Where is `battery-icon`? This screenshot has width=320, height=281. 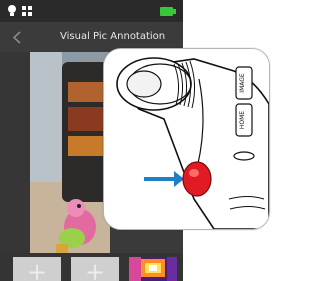 battery-icon is located at coordinates (168, 11).